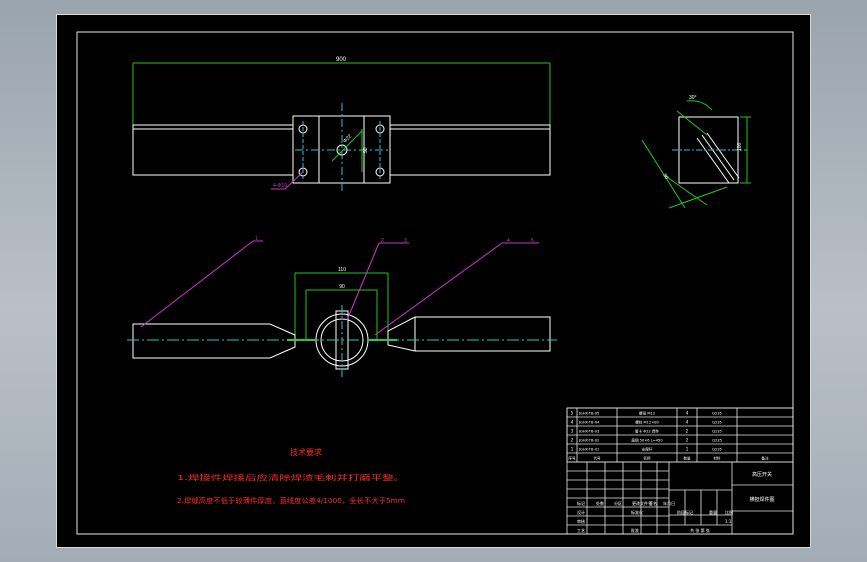 This screenshot has height=562, width=867. What do you see at coordinates (635, 530) in the screenshot?
I see `tb-approve: 批准` at bounding box center [635, 530].